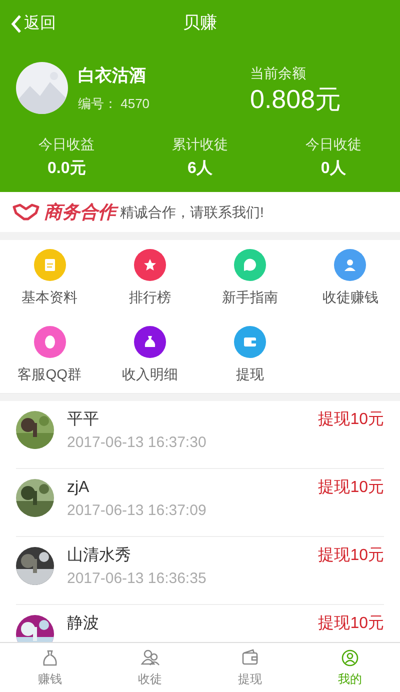 Image resolution: width=400 pixels, height=692 pixels. I want to click on tab-item: 赚钱, so click(50, 667).